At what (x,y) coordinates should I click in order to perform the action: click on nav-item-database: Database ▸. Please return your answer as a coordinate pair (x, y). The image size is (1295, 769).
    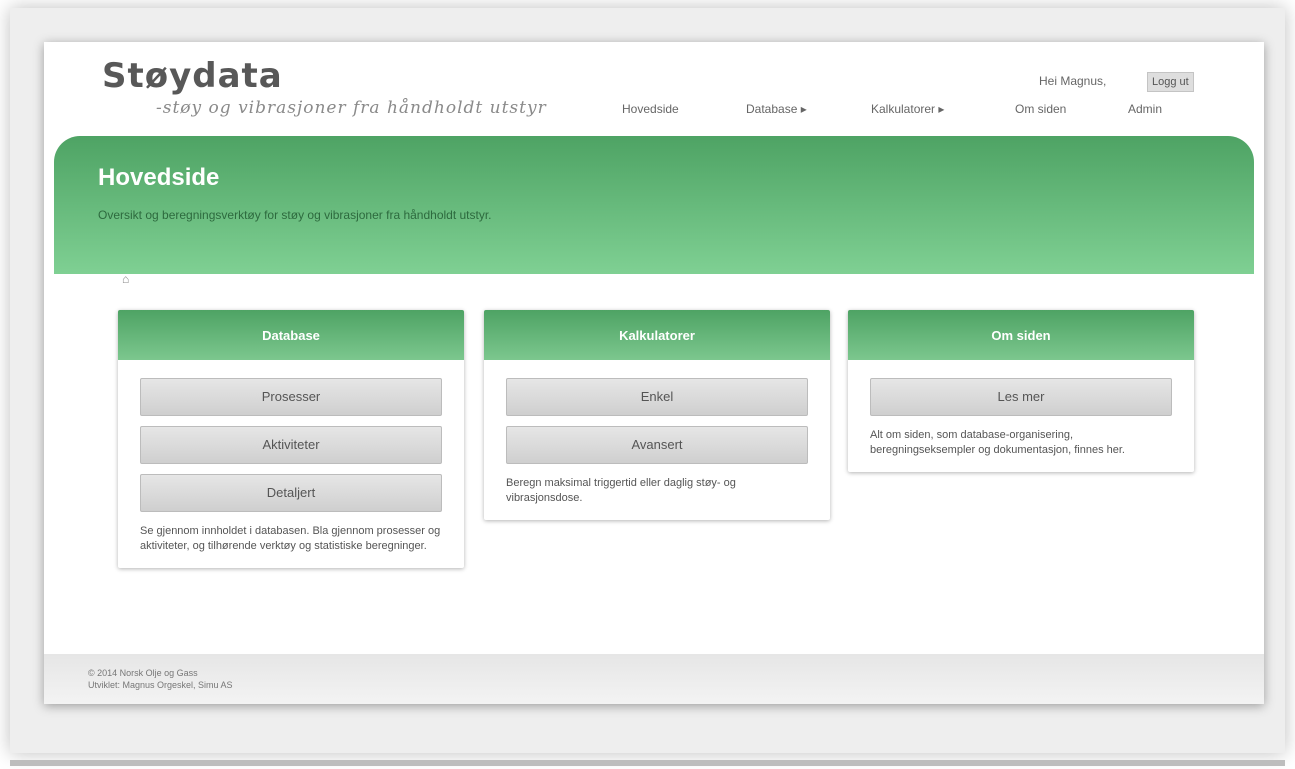
    Looking at the image, I should click on (776, 109).